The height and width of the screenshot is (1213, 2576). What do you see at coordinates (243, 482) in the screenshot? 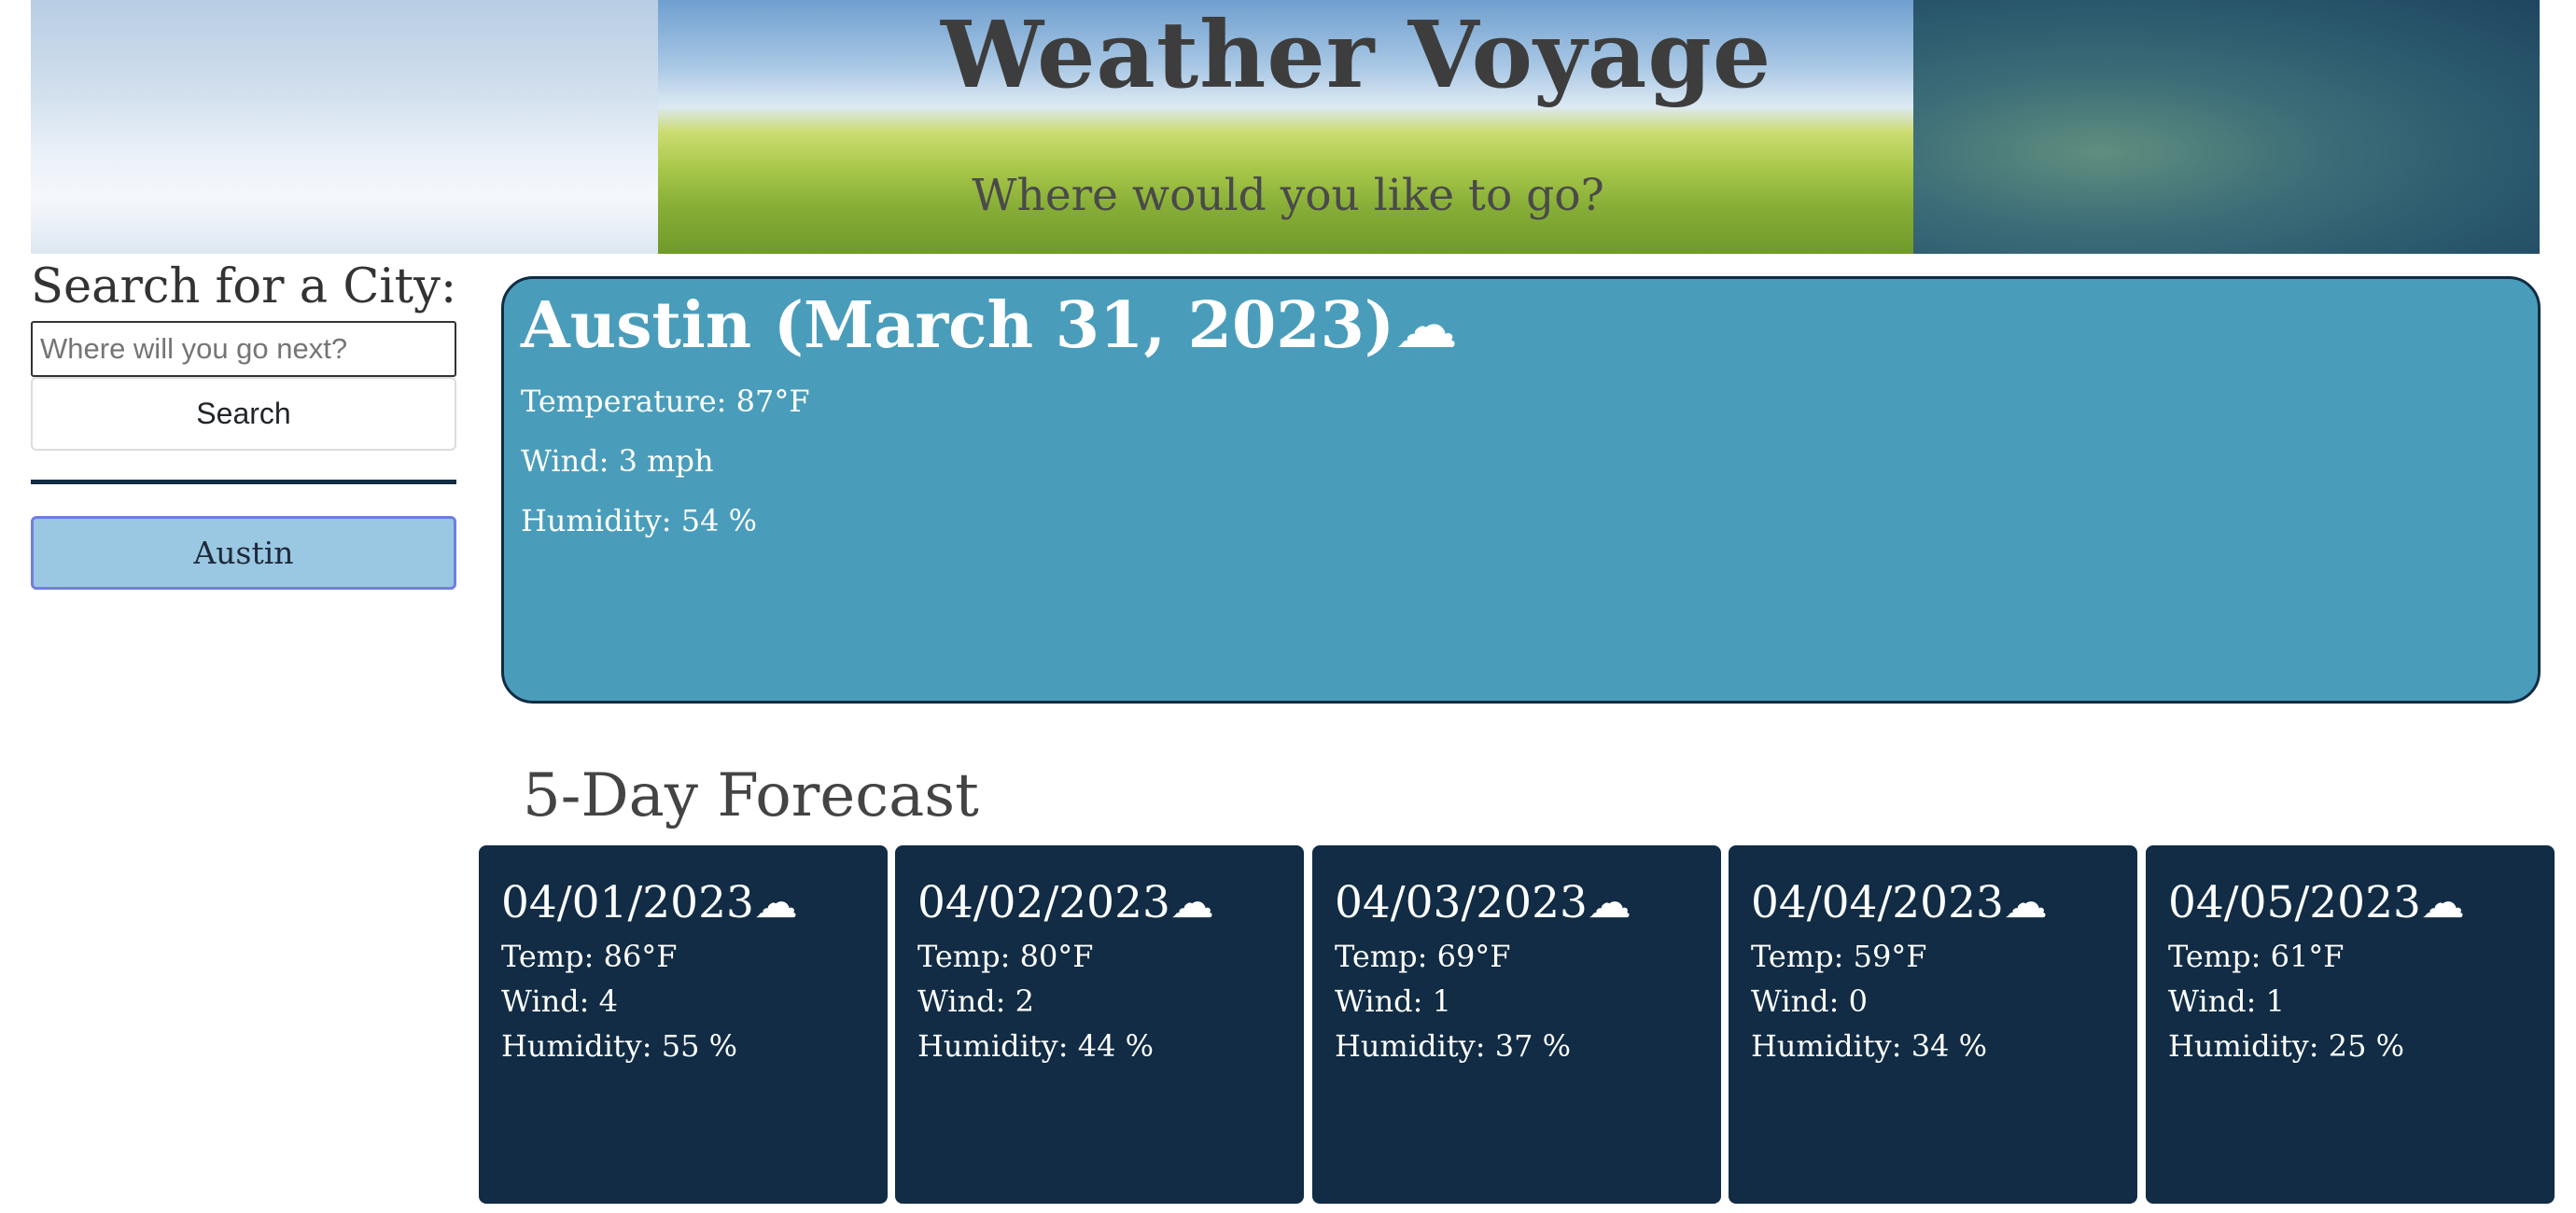
I see `sidebar-divider` at bounding box center [243, 482].